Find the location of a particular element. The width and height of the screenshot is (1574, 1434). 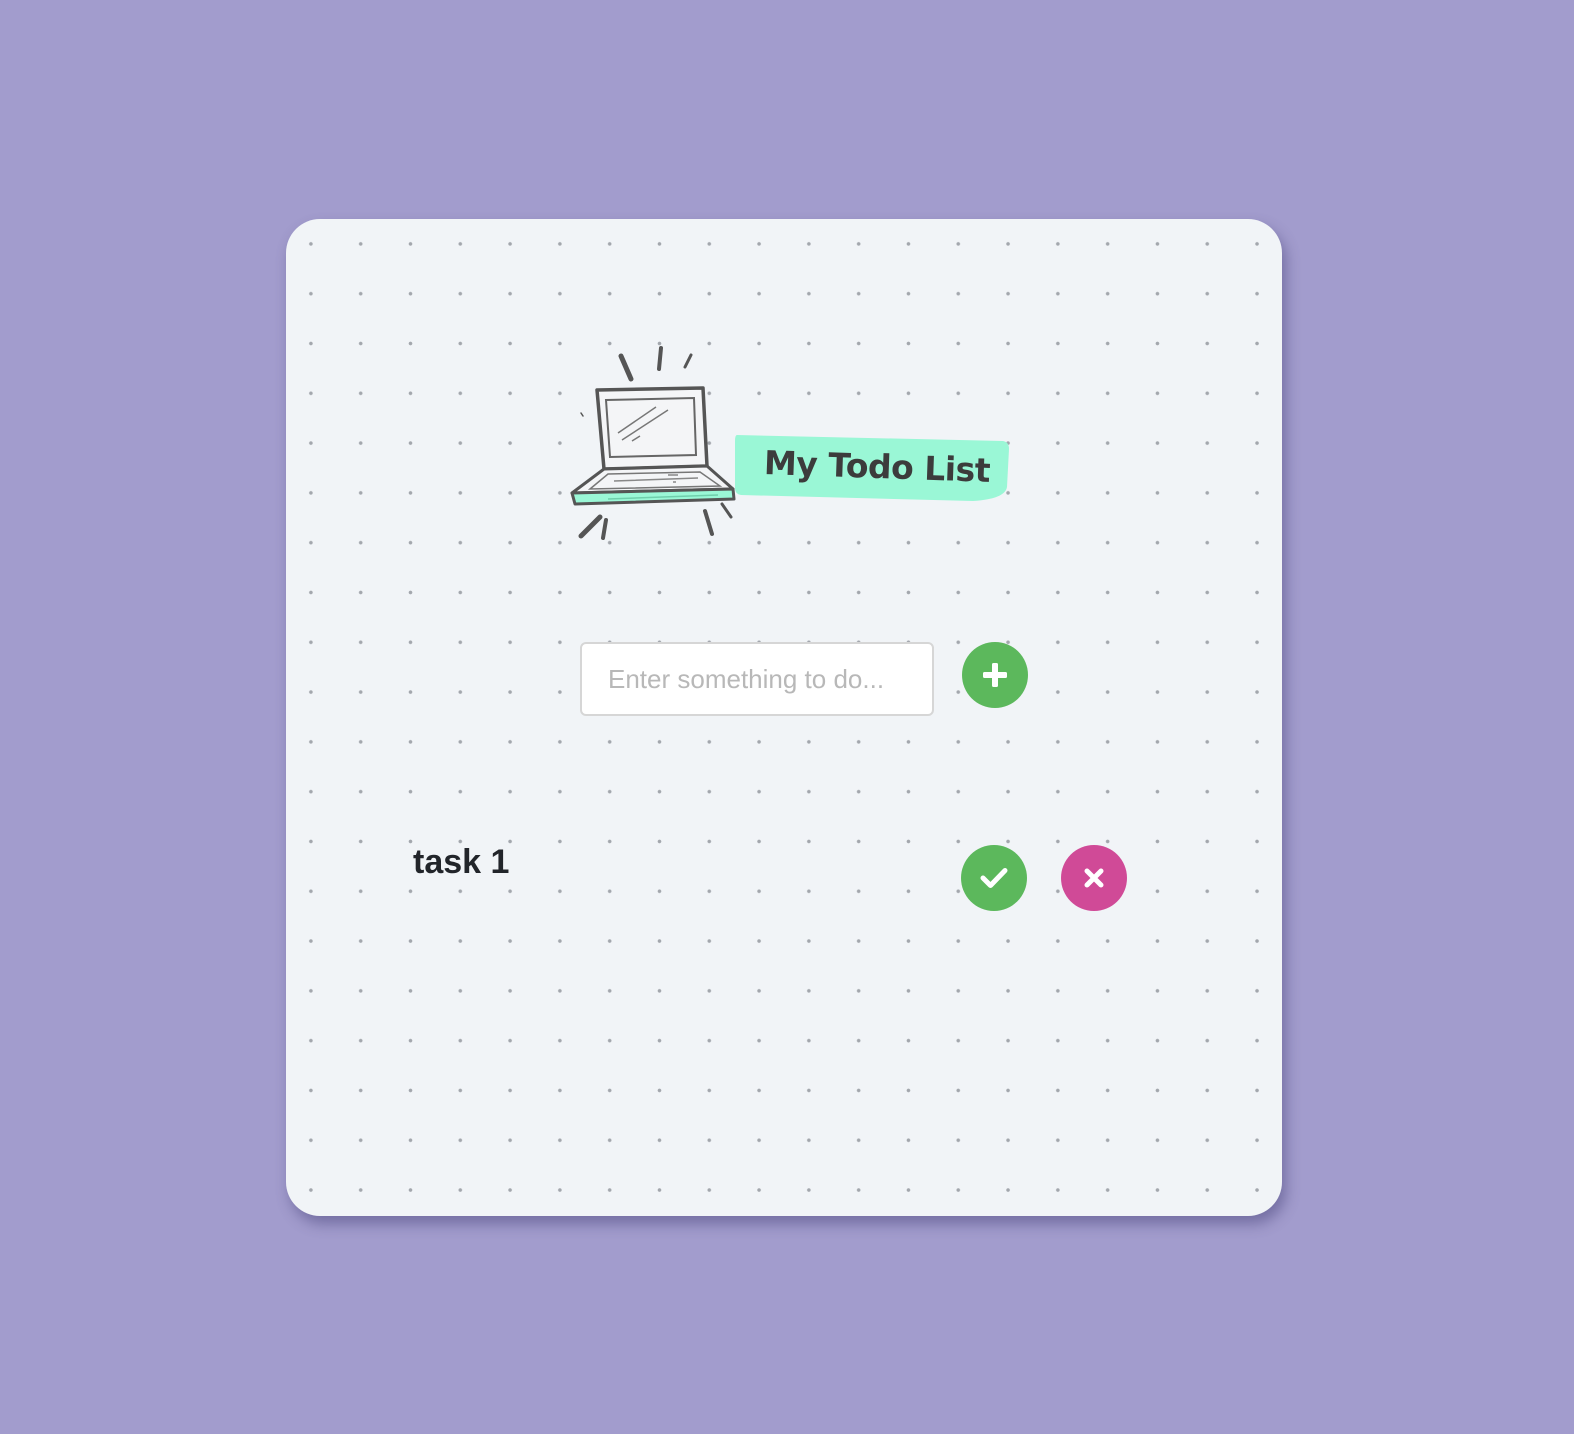

todo-input is located at coordinates (757, 679).